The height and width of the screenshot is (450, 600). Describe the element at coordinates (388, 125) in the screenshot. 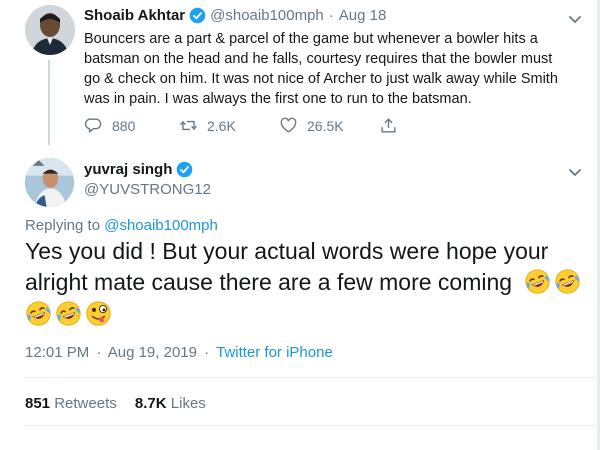

I see `share-icon` at that location.